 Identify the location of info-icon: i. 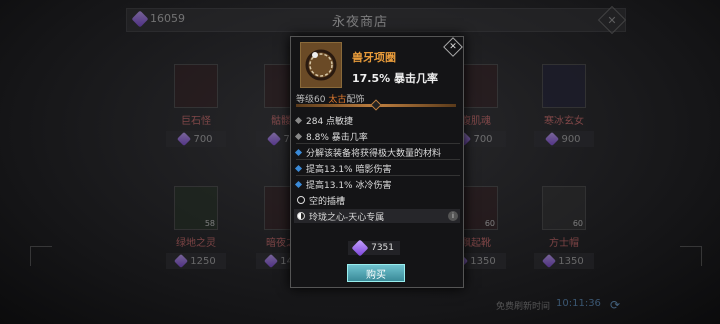
(453, 216).